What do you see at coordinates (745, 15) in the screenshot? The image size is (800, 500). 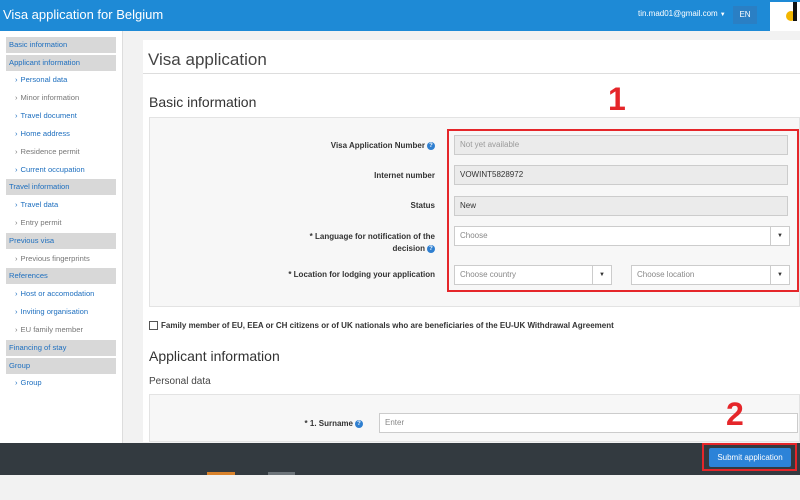 I see `language-selector: EN` at bounding box center [745, 15].